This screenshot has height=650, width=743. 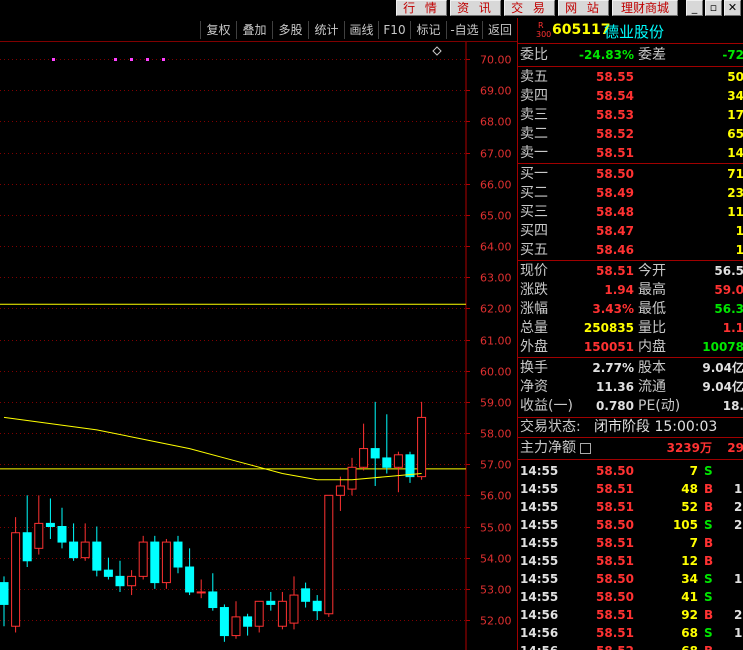 I want to click on minimize-icon: _, so click(x=694, y=8).